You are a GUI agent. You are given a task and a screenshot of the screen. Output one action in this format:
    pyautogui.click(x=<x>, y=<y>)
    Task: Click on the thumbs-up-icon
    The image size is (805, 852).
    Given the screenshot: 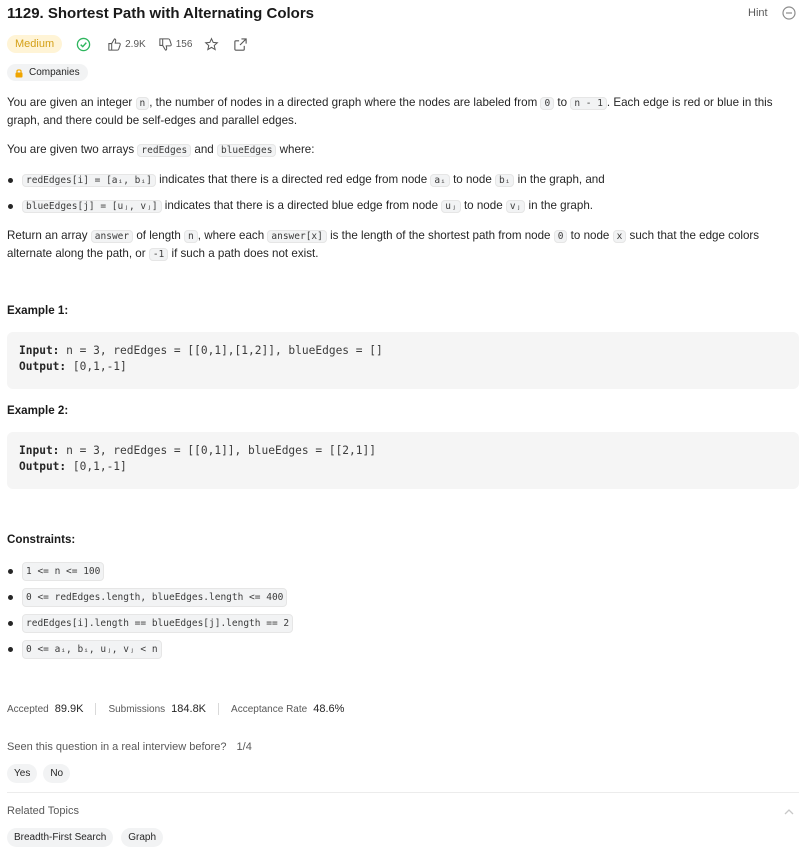 What is the action you would take?
    pyautogui.click(x=114, y=44)
    